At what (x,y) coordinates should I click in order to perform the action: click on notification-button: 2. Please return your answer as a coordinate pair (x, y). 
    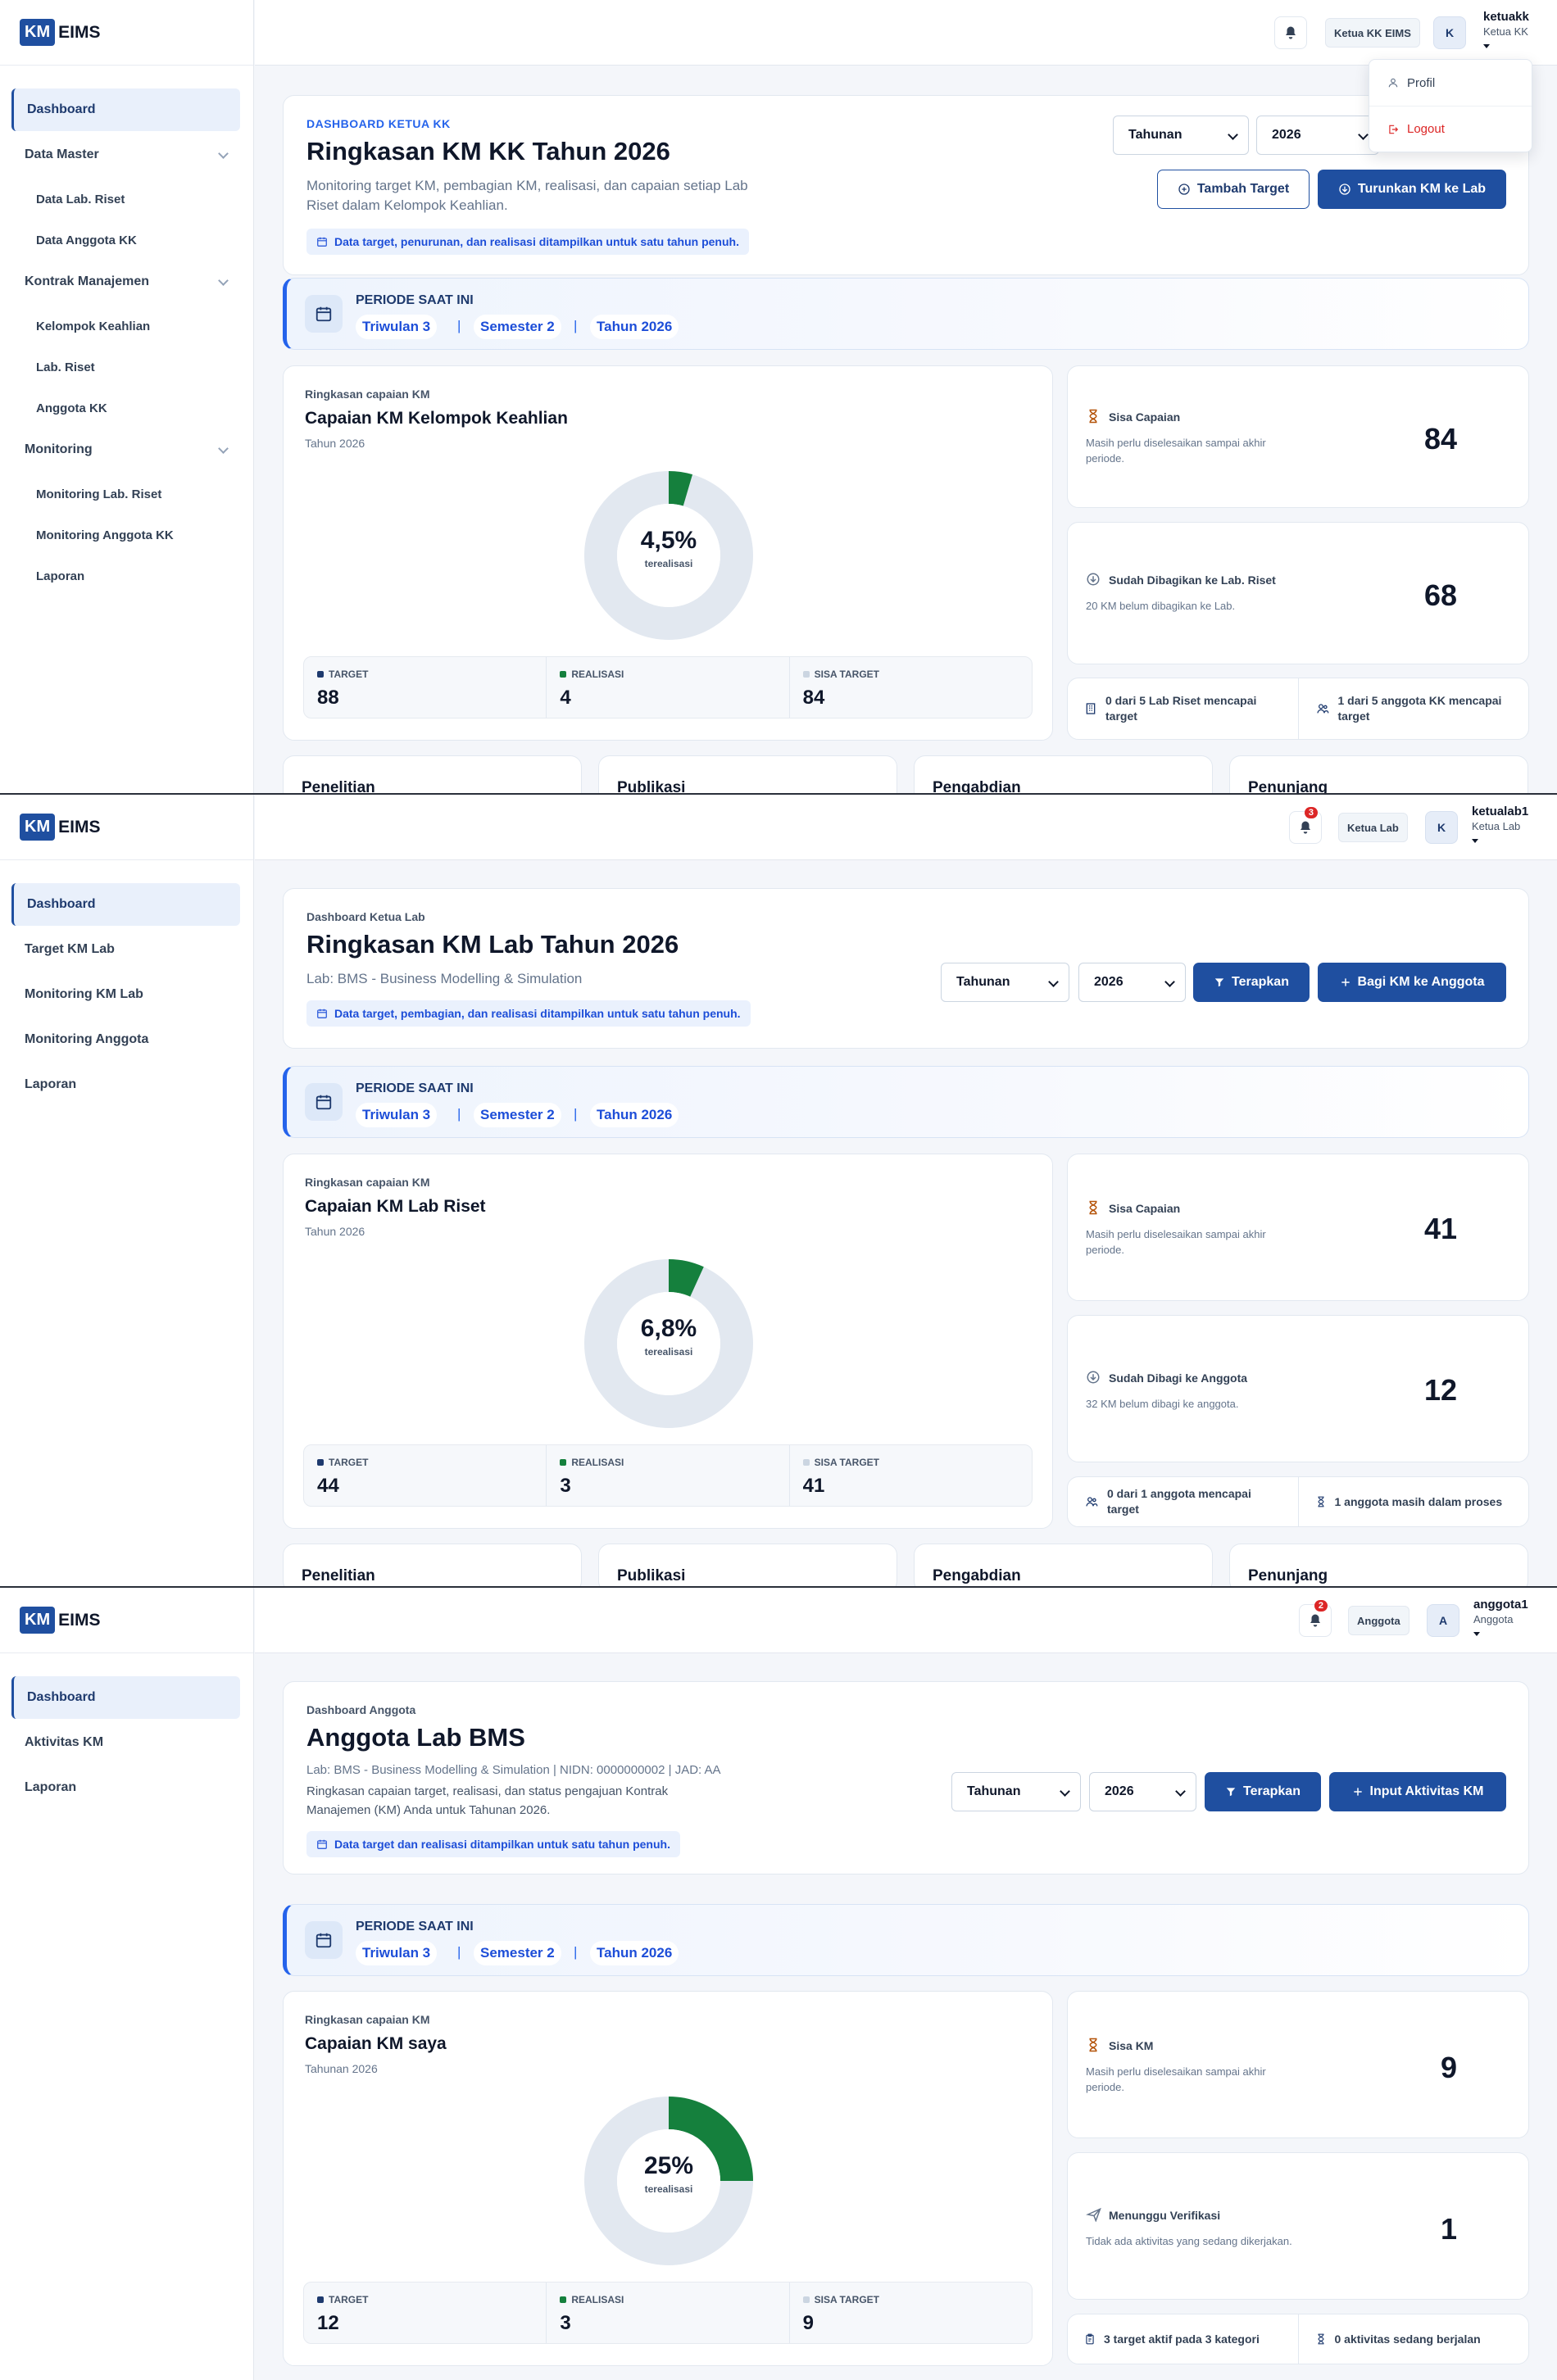
    Looking at the image, I should click on (1315, 1618).